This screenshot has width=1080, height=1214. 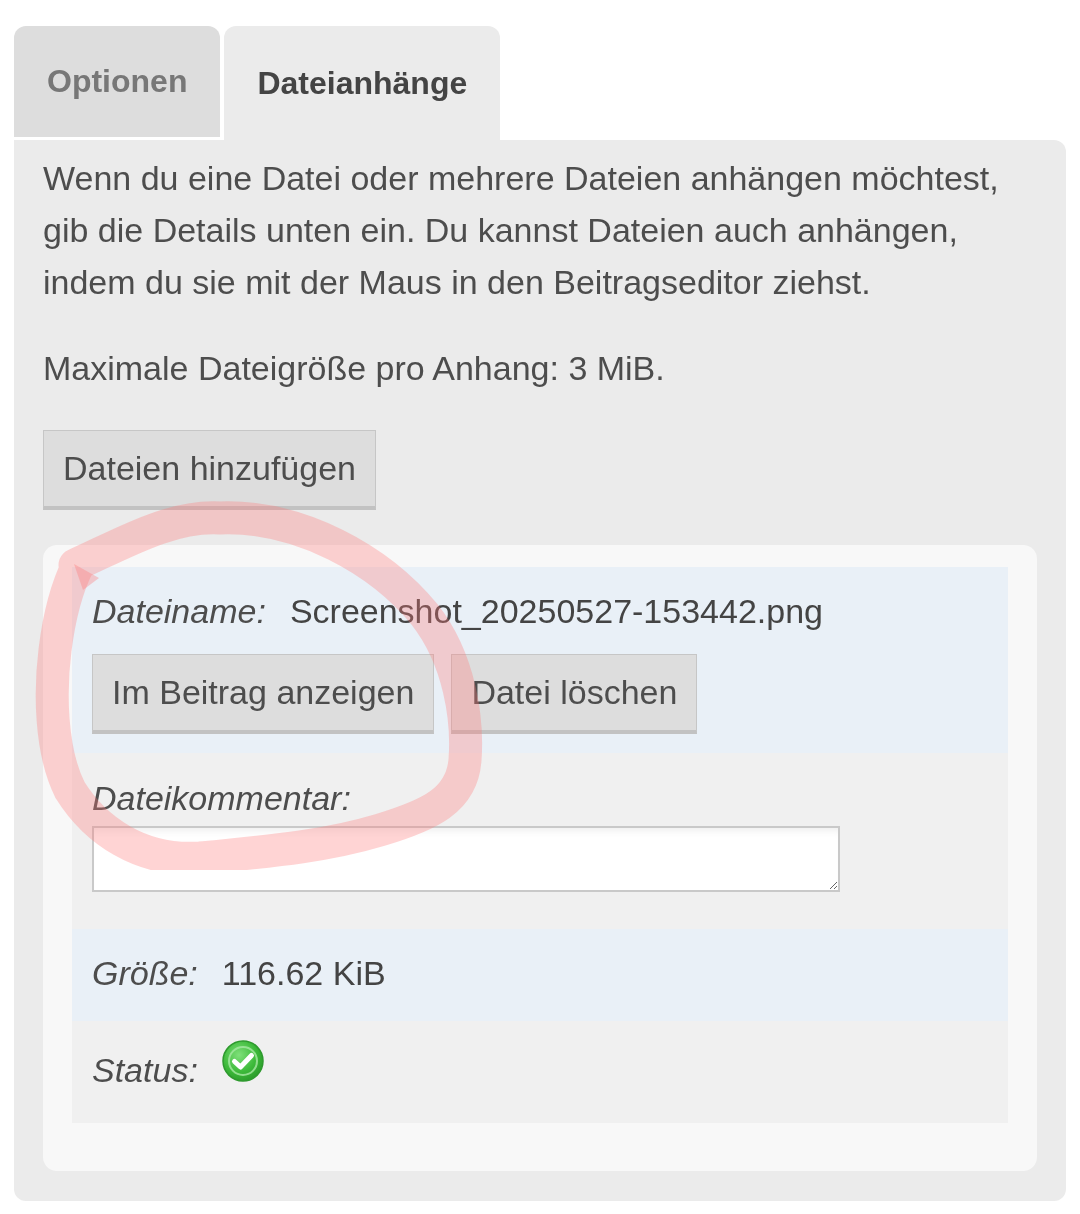 I want to click on filename-value: Screenshot_20250527-153442.png, so click(x=556, y=611).